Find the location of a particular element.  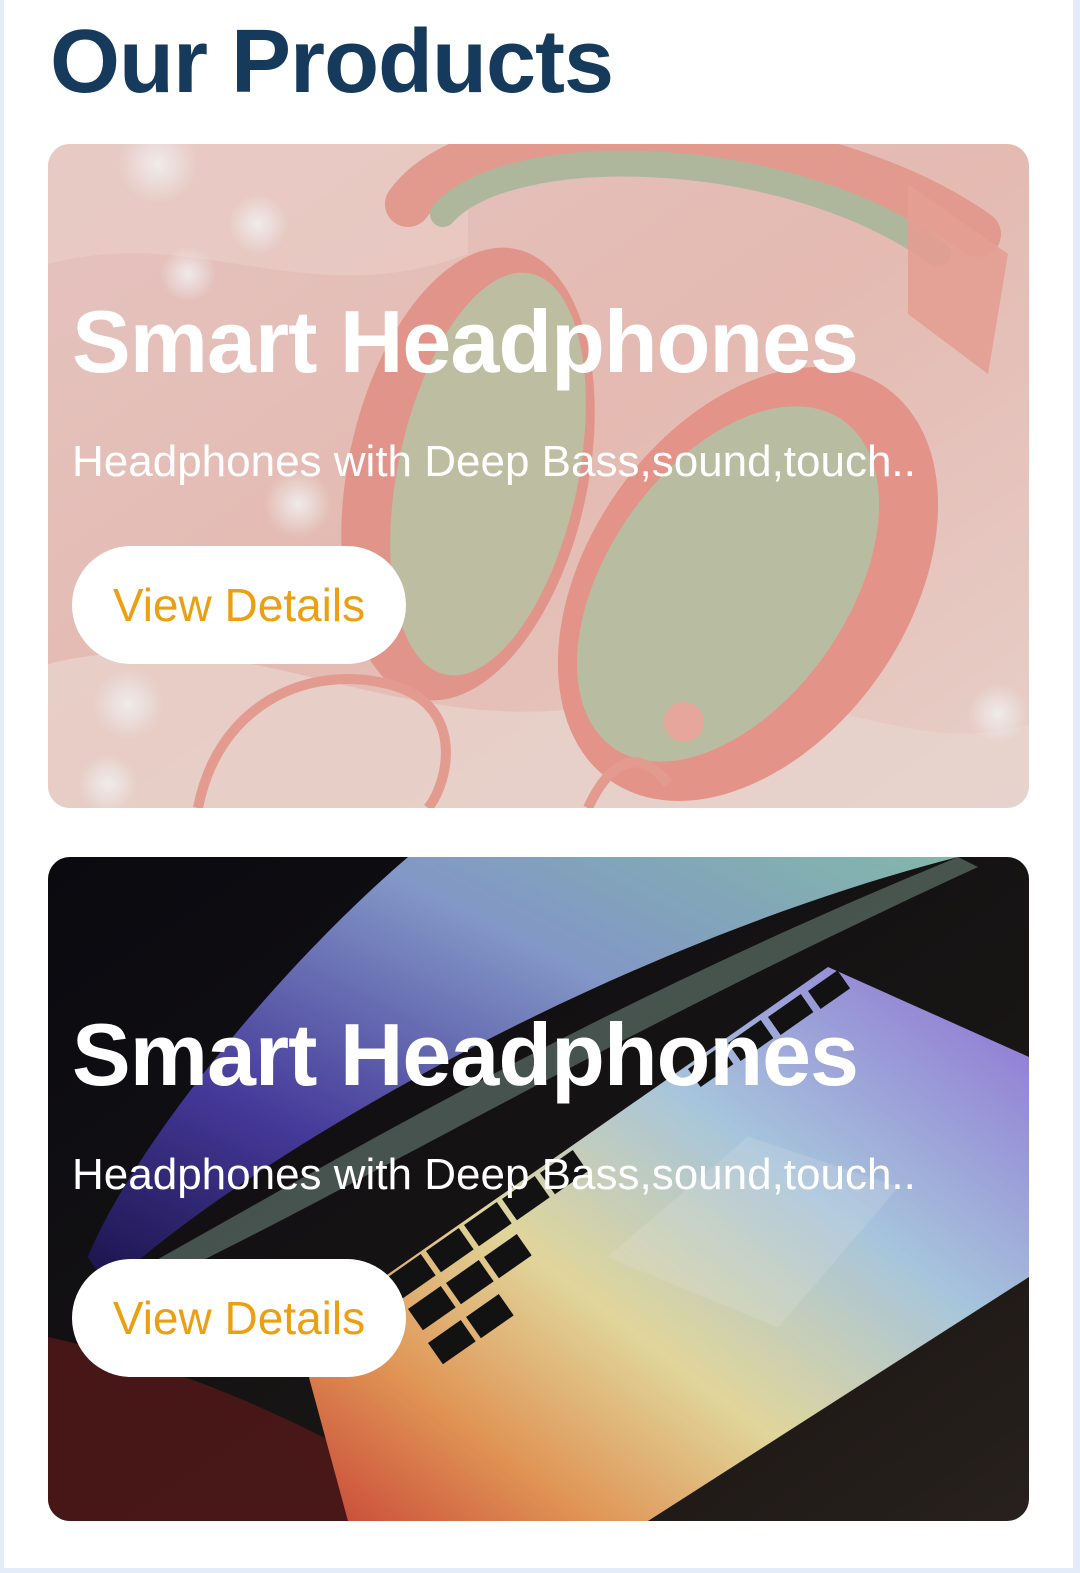

page-title: Our Products is located at coordinates (332, 62).